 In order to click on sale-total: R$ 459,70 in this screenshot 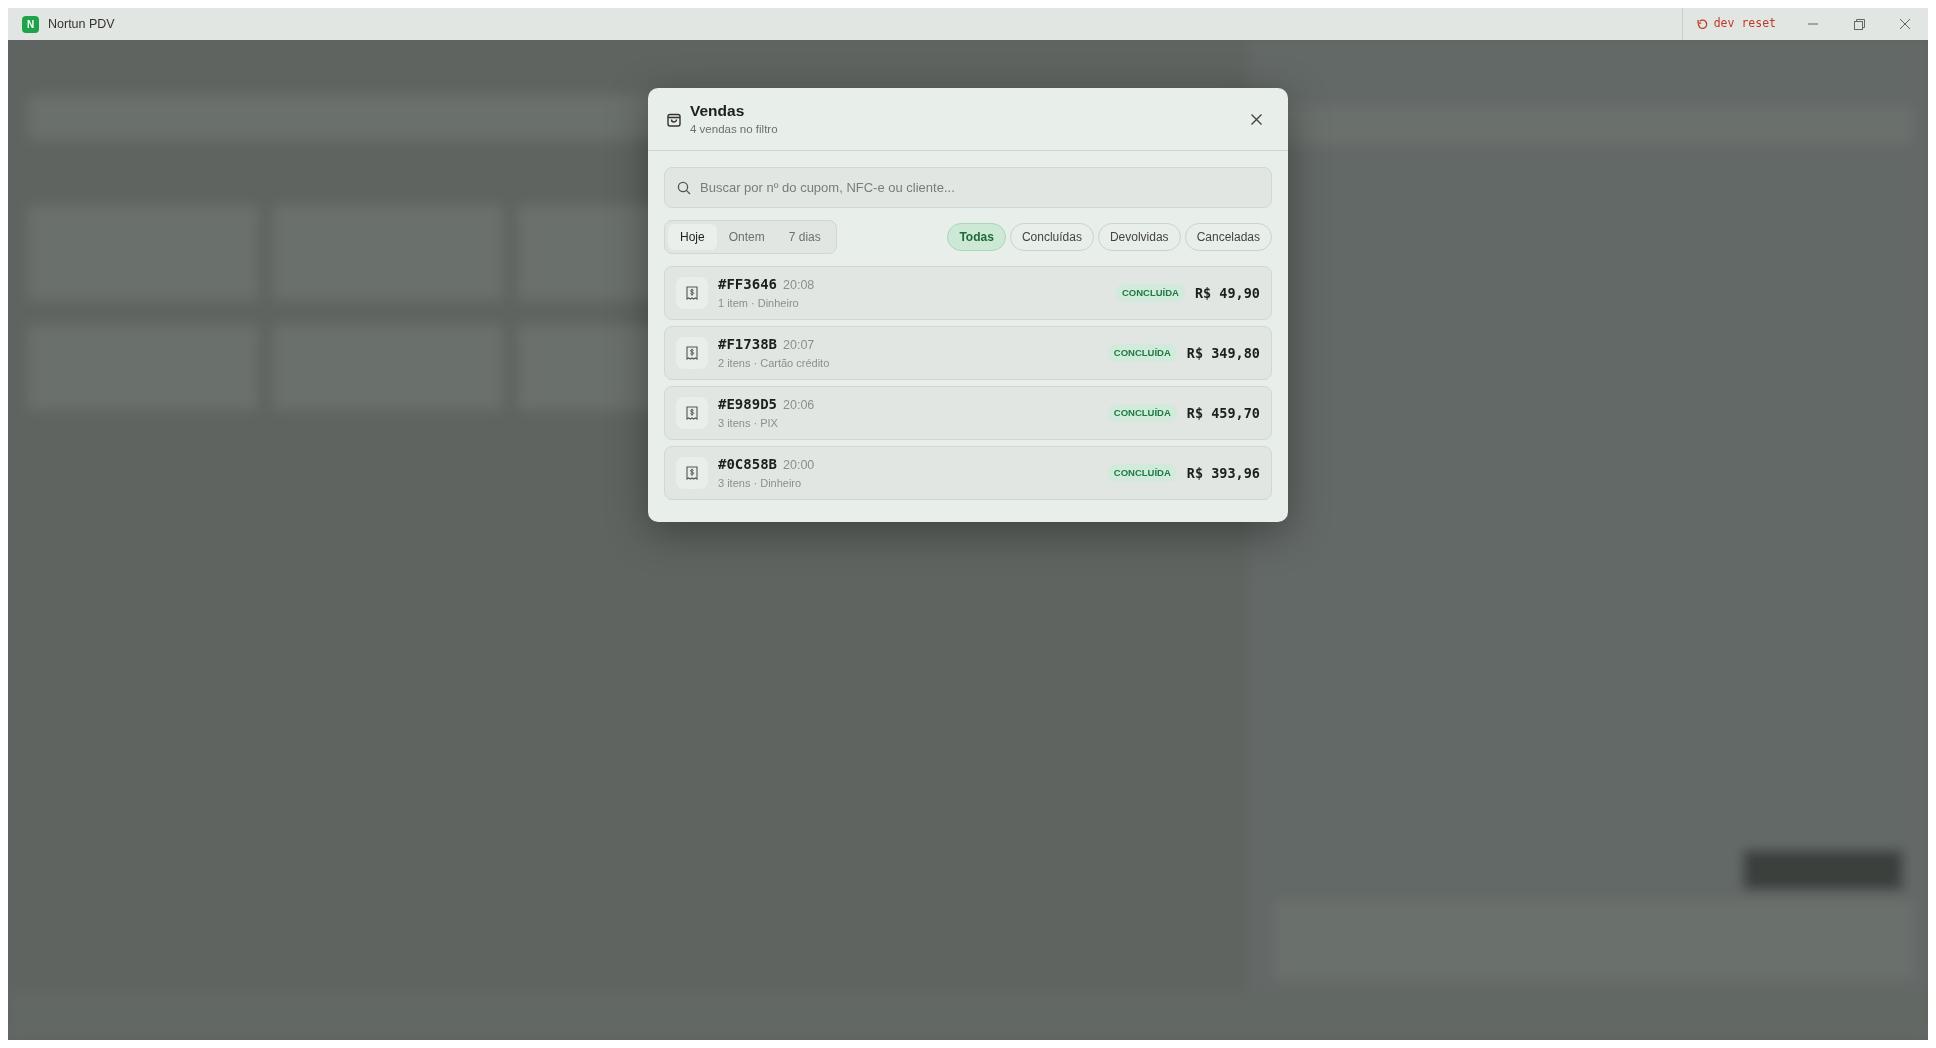, I will do `click(1223, 413)`.